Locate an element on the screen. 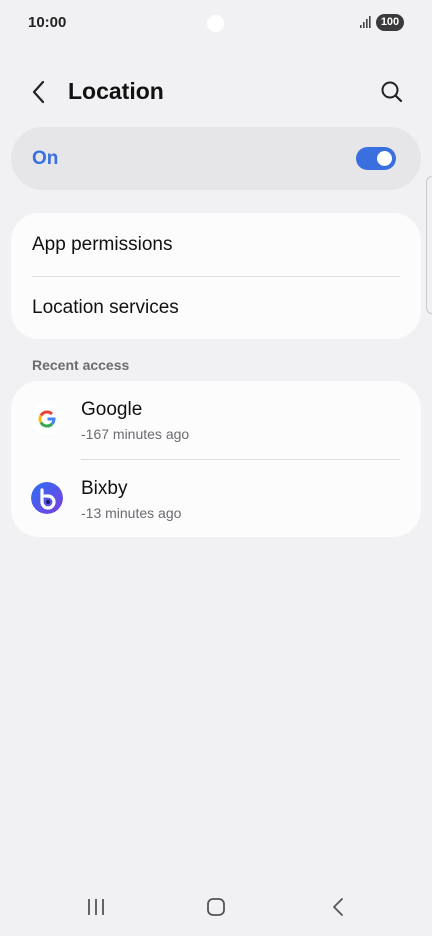 Image resolution: width=432 pixels, height=936 pixels. navigation-bar is located at coordinates (216, 908).